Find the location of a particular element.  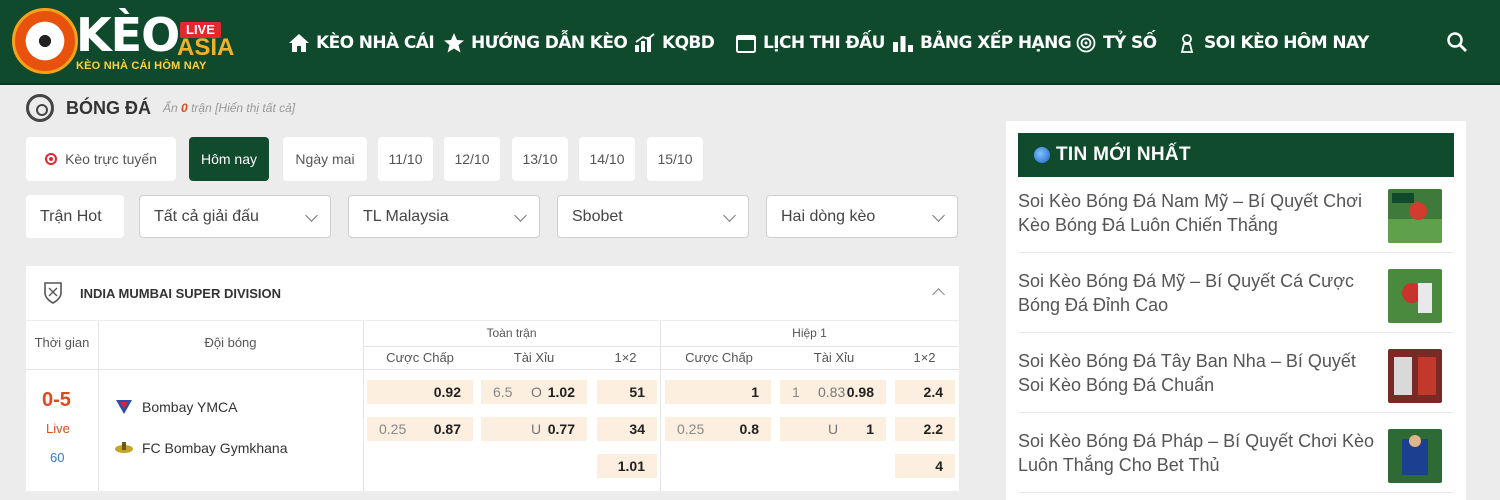

tab-label: Kèo trực tuyến is located at coordinates (111, 159).